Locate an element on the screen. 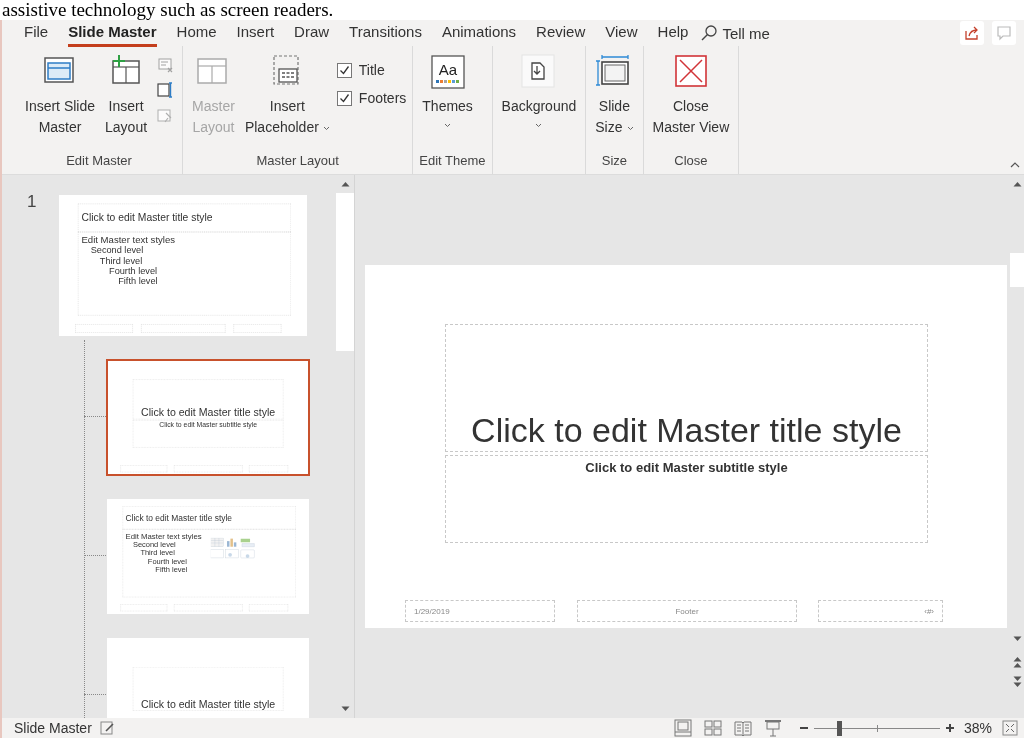 This screenshot has height=738, width=1024. footer-text: 1/29/2019 is located at coordinates (432, 611).